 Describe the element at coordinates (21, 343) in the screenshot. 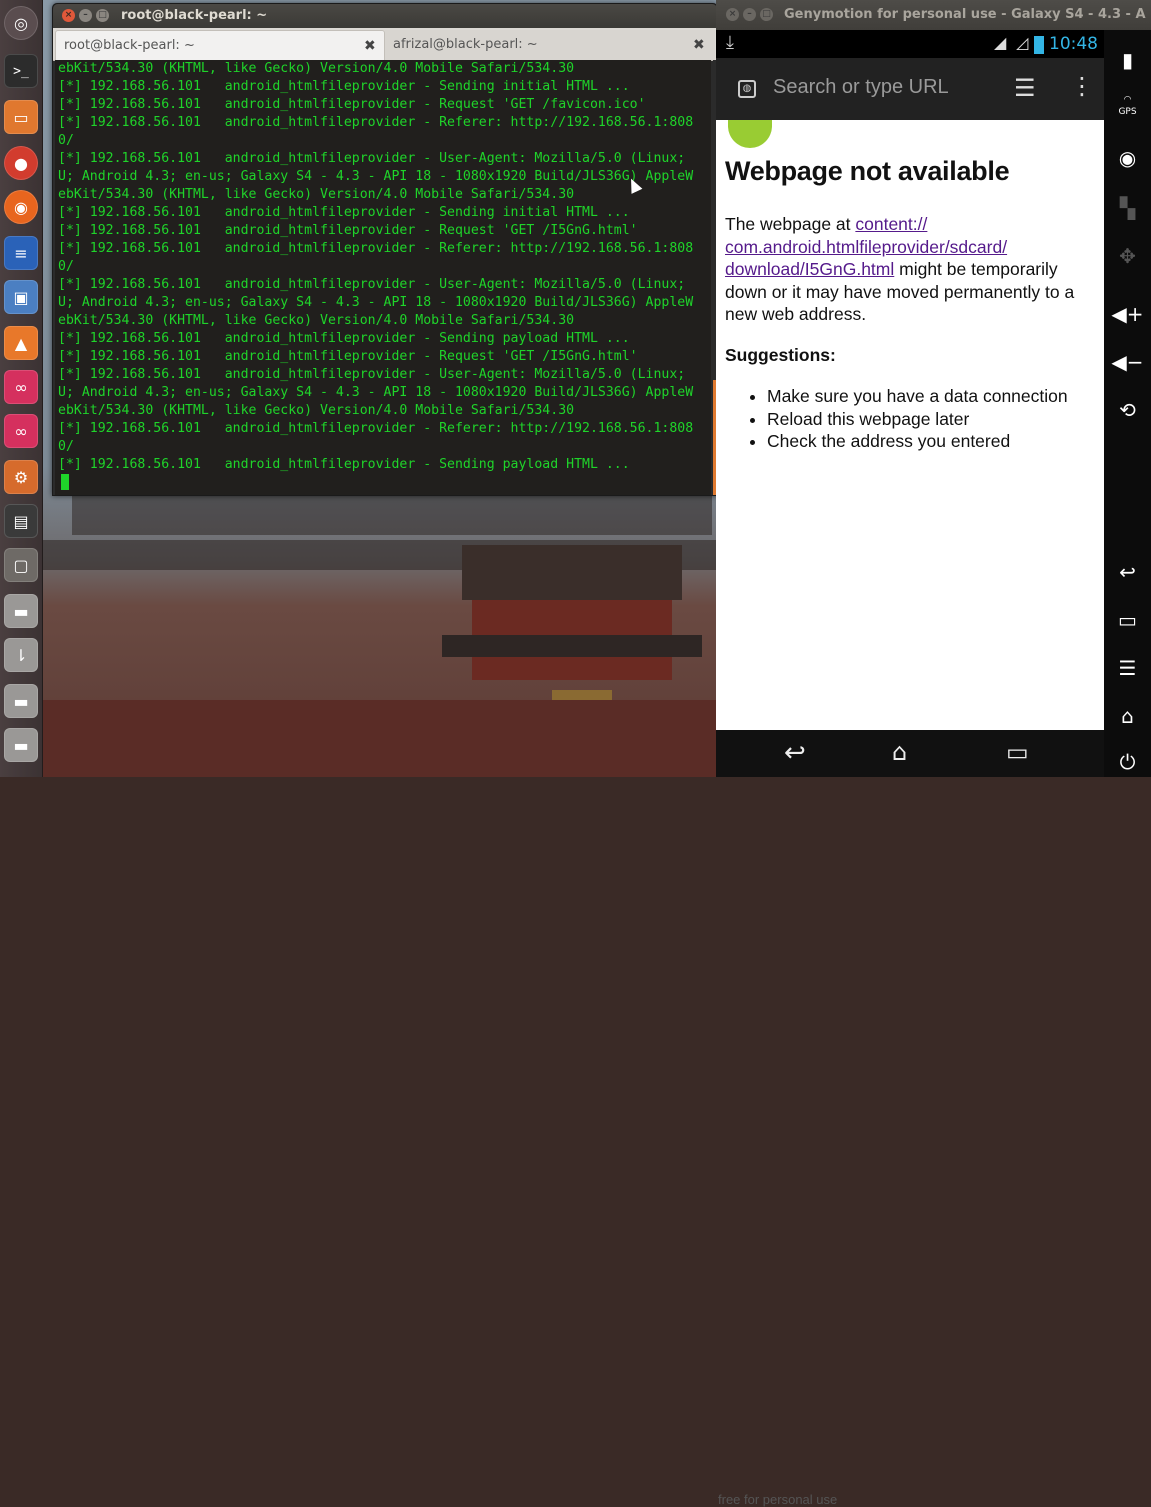

I see `software-center-icon: ▲` at that location.